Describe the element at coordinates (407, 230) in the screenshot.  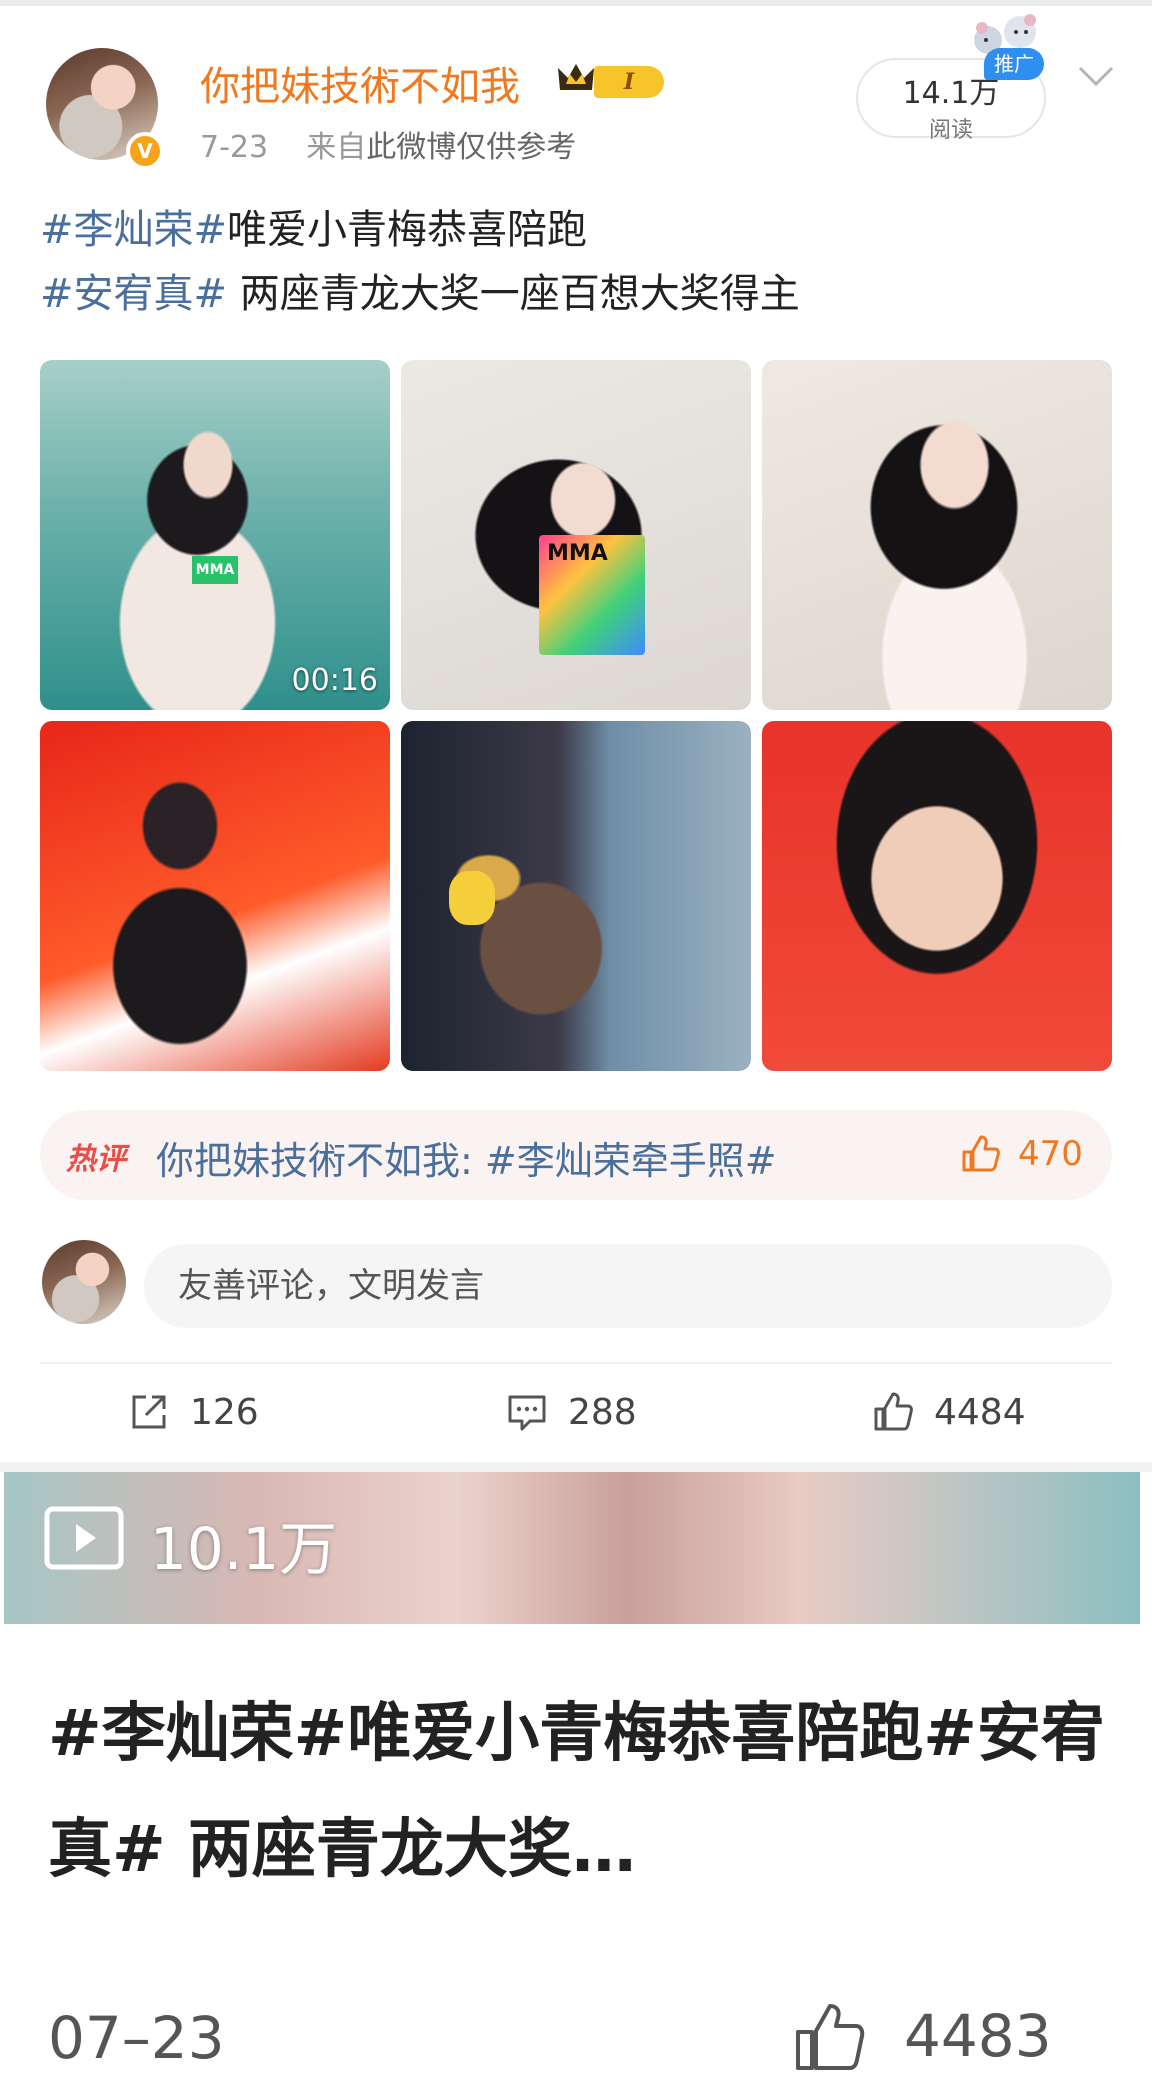
I see `post-text-line1: 唯爱小青梅恭喜陪跑` at that location.